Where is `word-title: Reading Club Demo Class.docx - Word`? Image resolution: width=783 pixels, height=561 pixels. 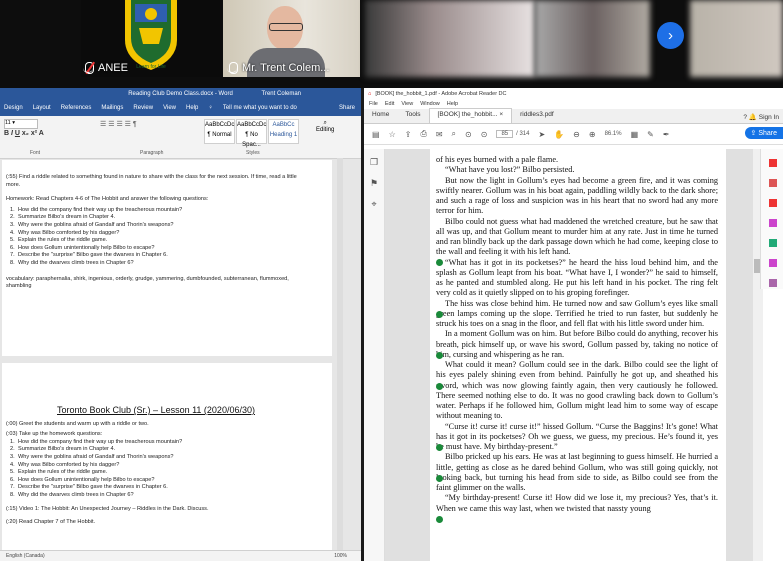 word-title: Reading Club Demo Class.docx - Word is located at coordinates (180, 94).